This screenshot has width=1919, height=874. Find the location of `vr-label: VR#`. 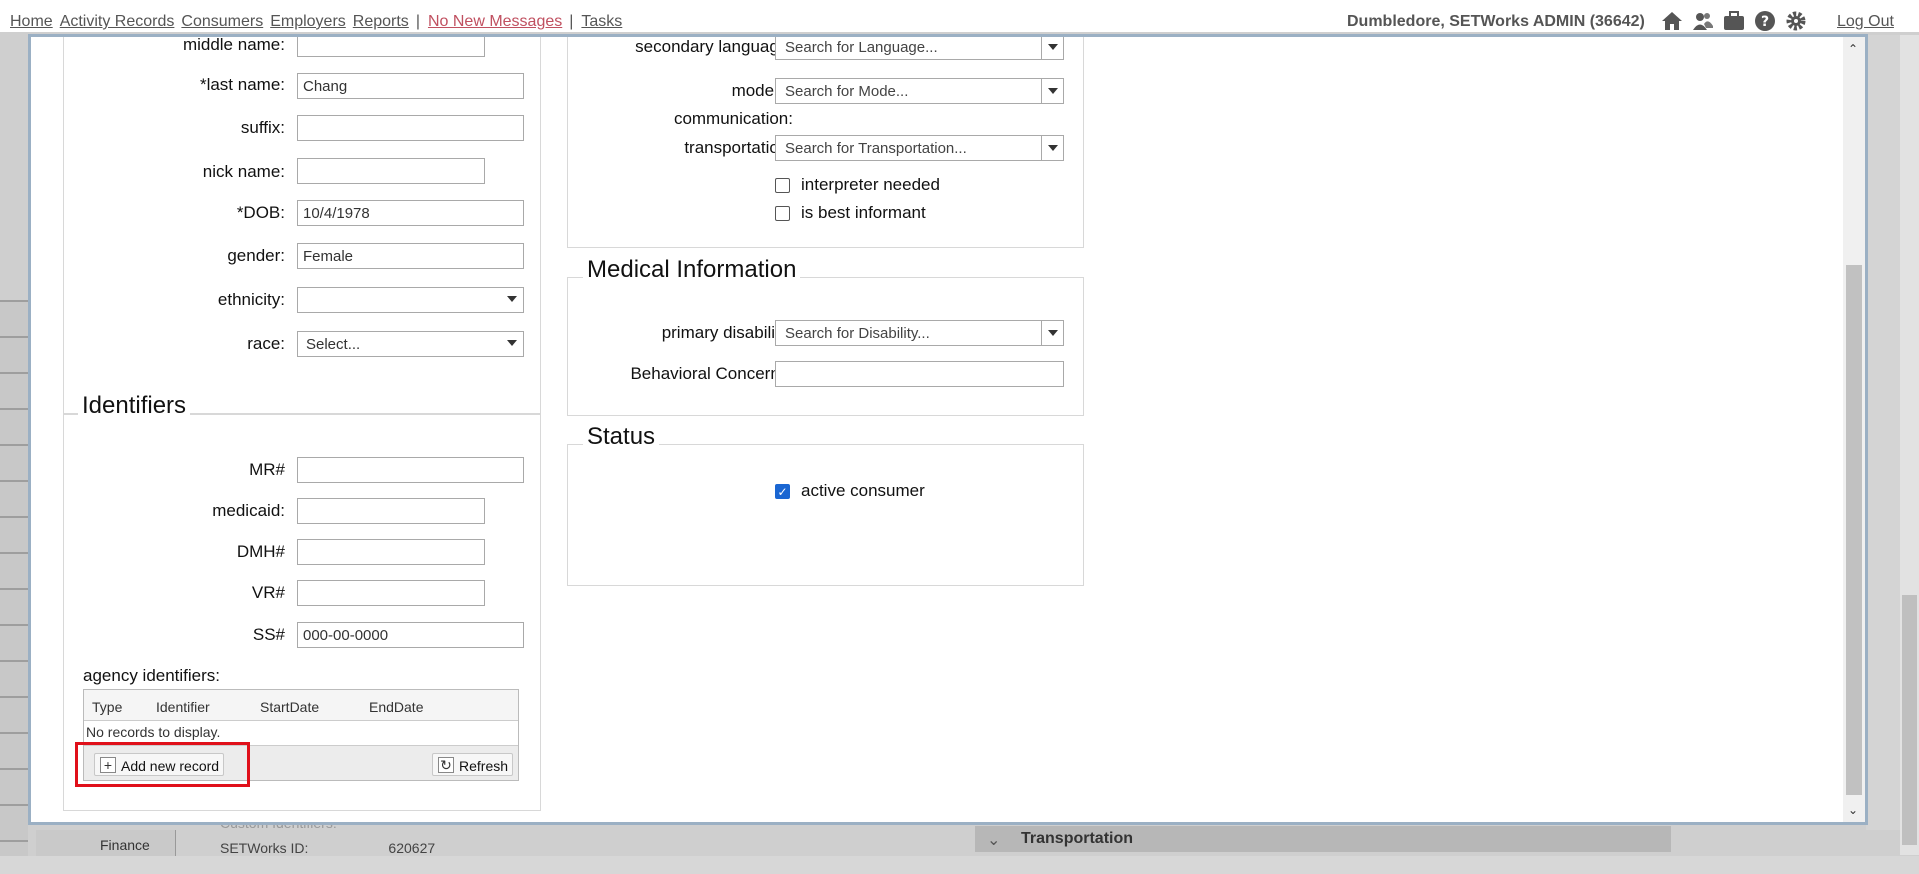

vr-label: VR# is located at coordinates (268, 592).